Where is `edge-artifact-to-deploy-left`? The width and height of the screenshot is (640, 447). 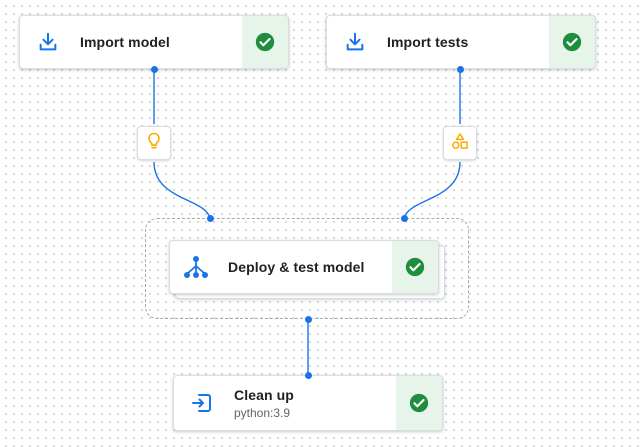 edge-artifact-to-deploy-left is located at coordinates (182, 190).